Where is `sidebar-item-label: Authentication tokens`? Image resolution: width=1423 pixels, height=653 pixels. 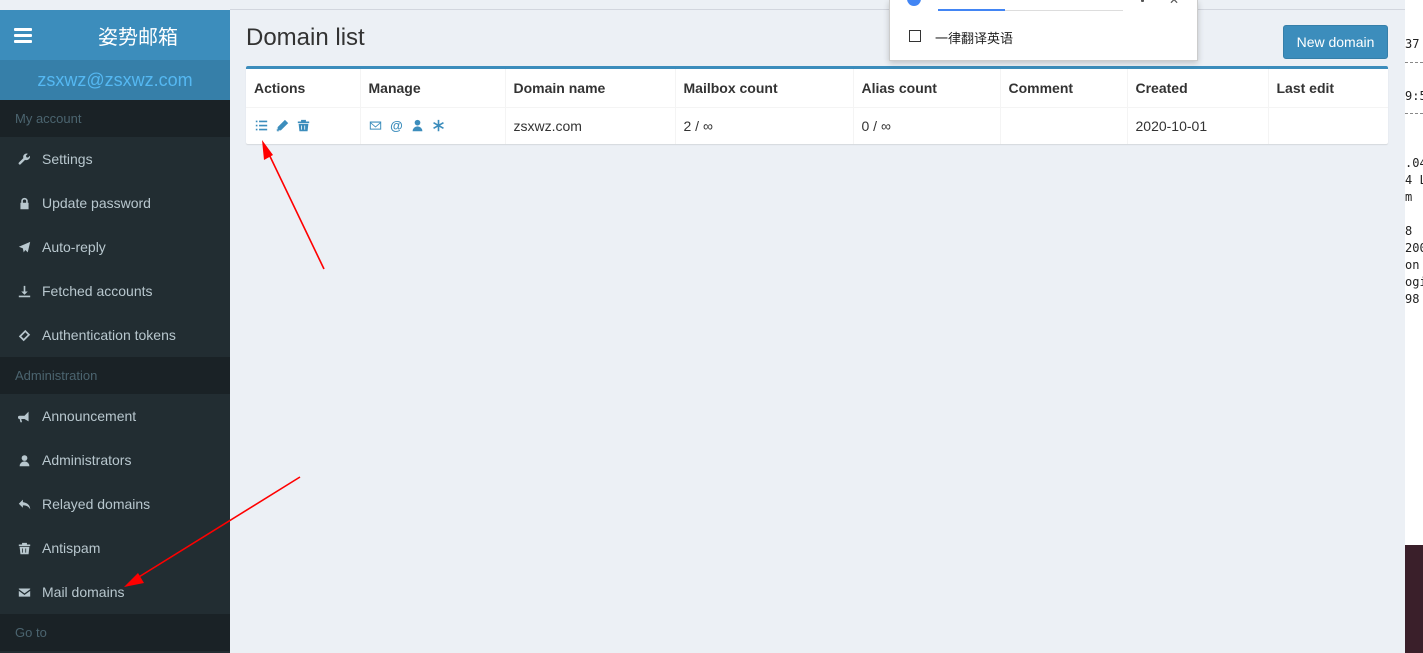
sidebar-item-label: Authentication tokens is located at coordinates (109, 335).